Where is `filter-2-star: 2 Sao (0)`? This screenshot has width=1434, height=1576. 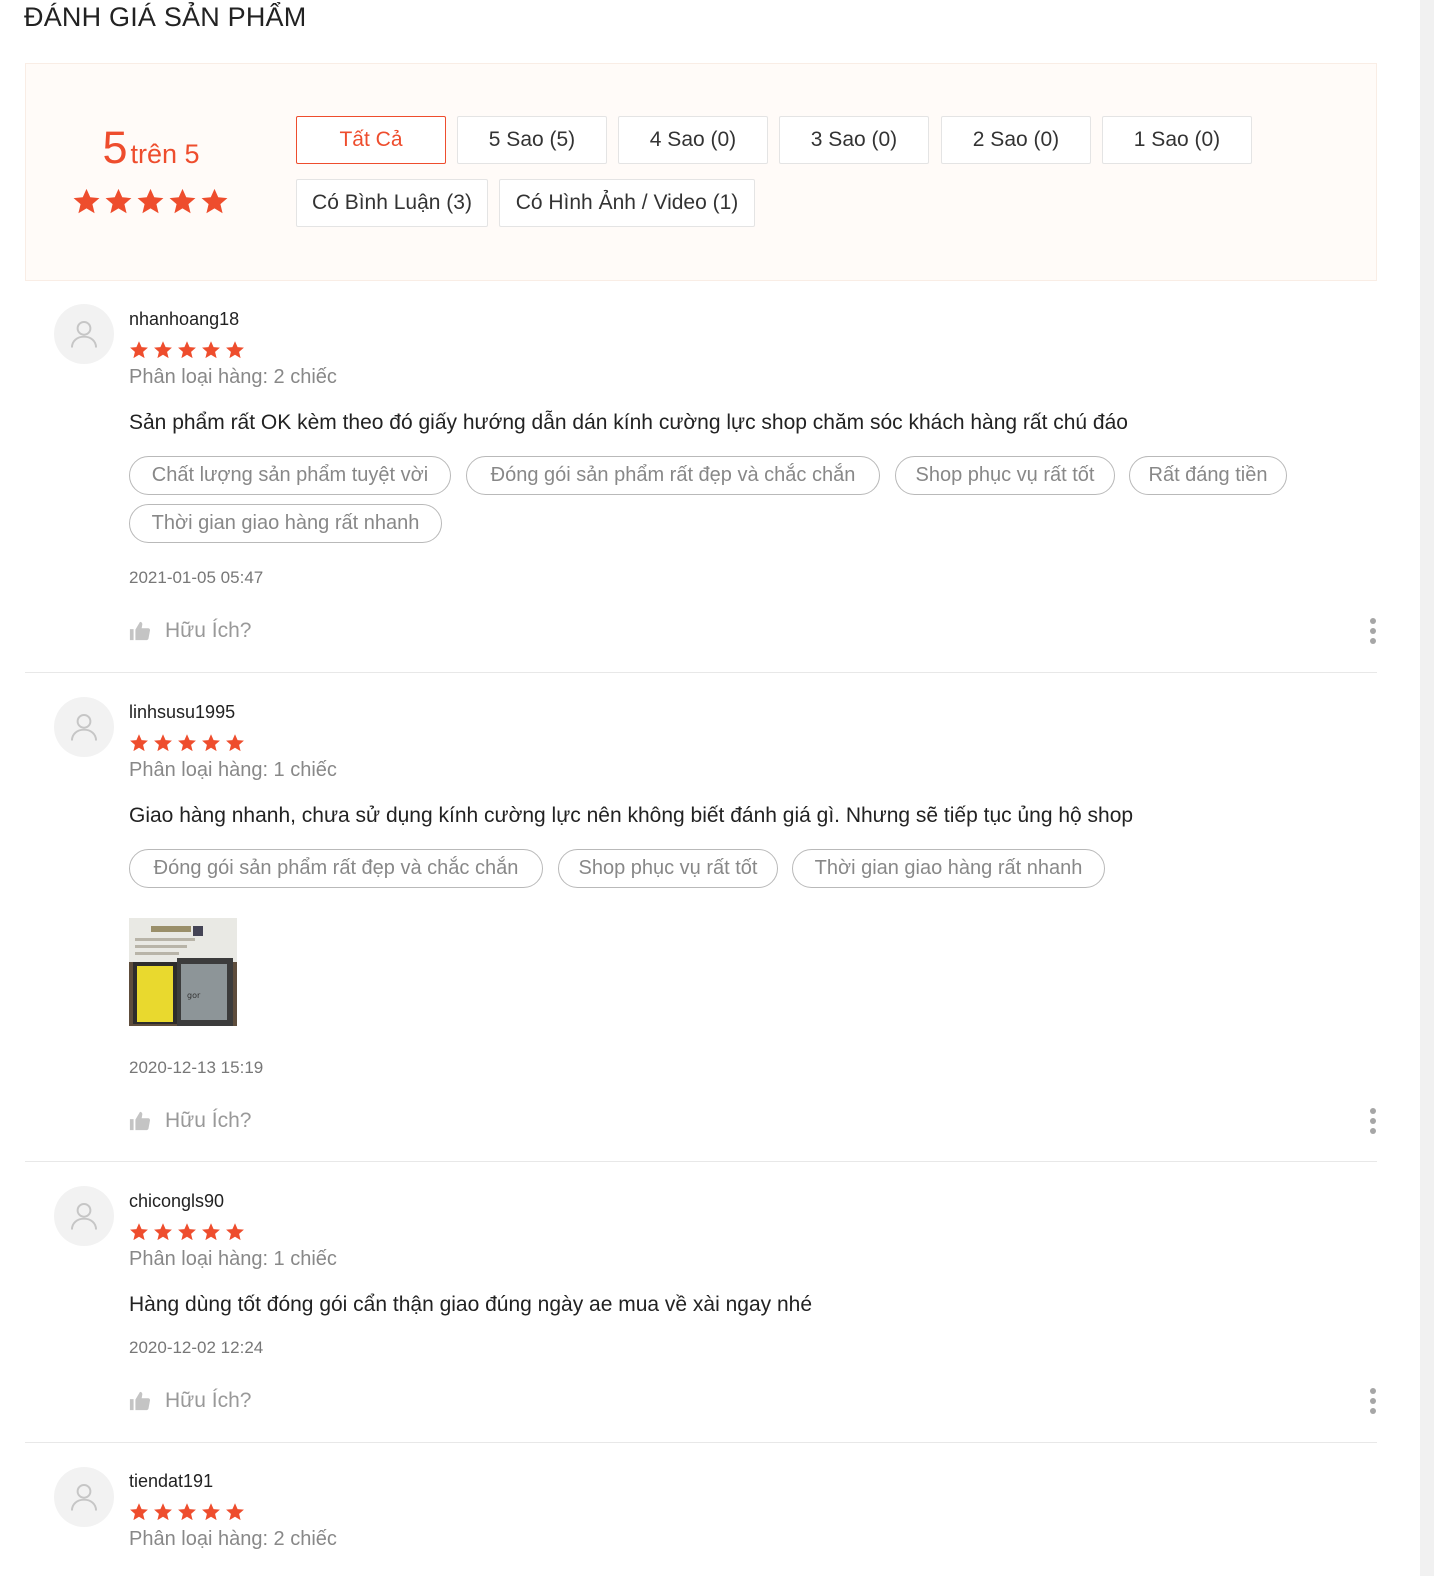 filter-2-star: 2 Sao (0) is located at coordinates (1016, 140).